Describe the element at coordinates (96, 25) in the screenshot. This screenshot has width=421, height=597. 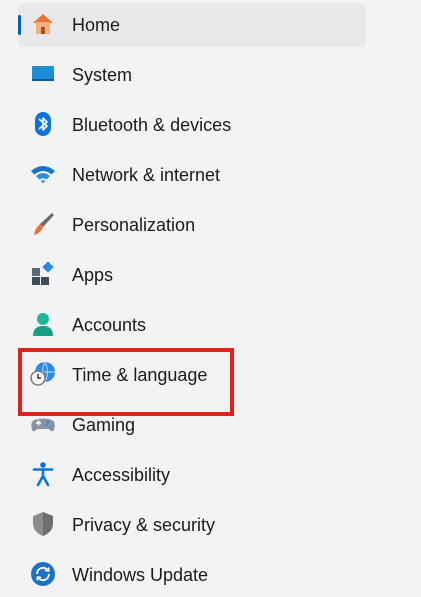
I see `nav-item-label: Home` at that location.